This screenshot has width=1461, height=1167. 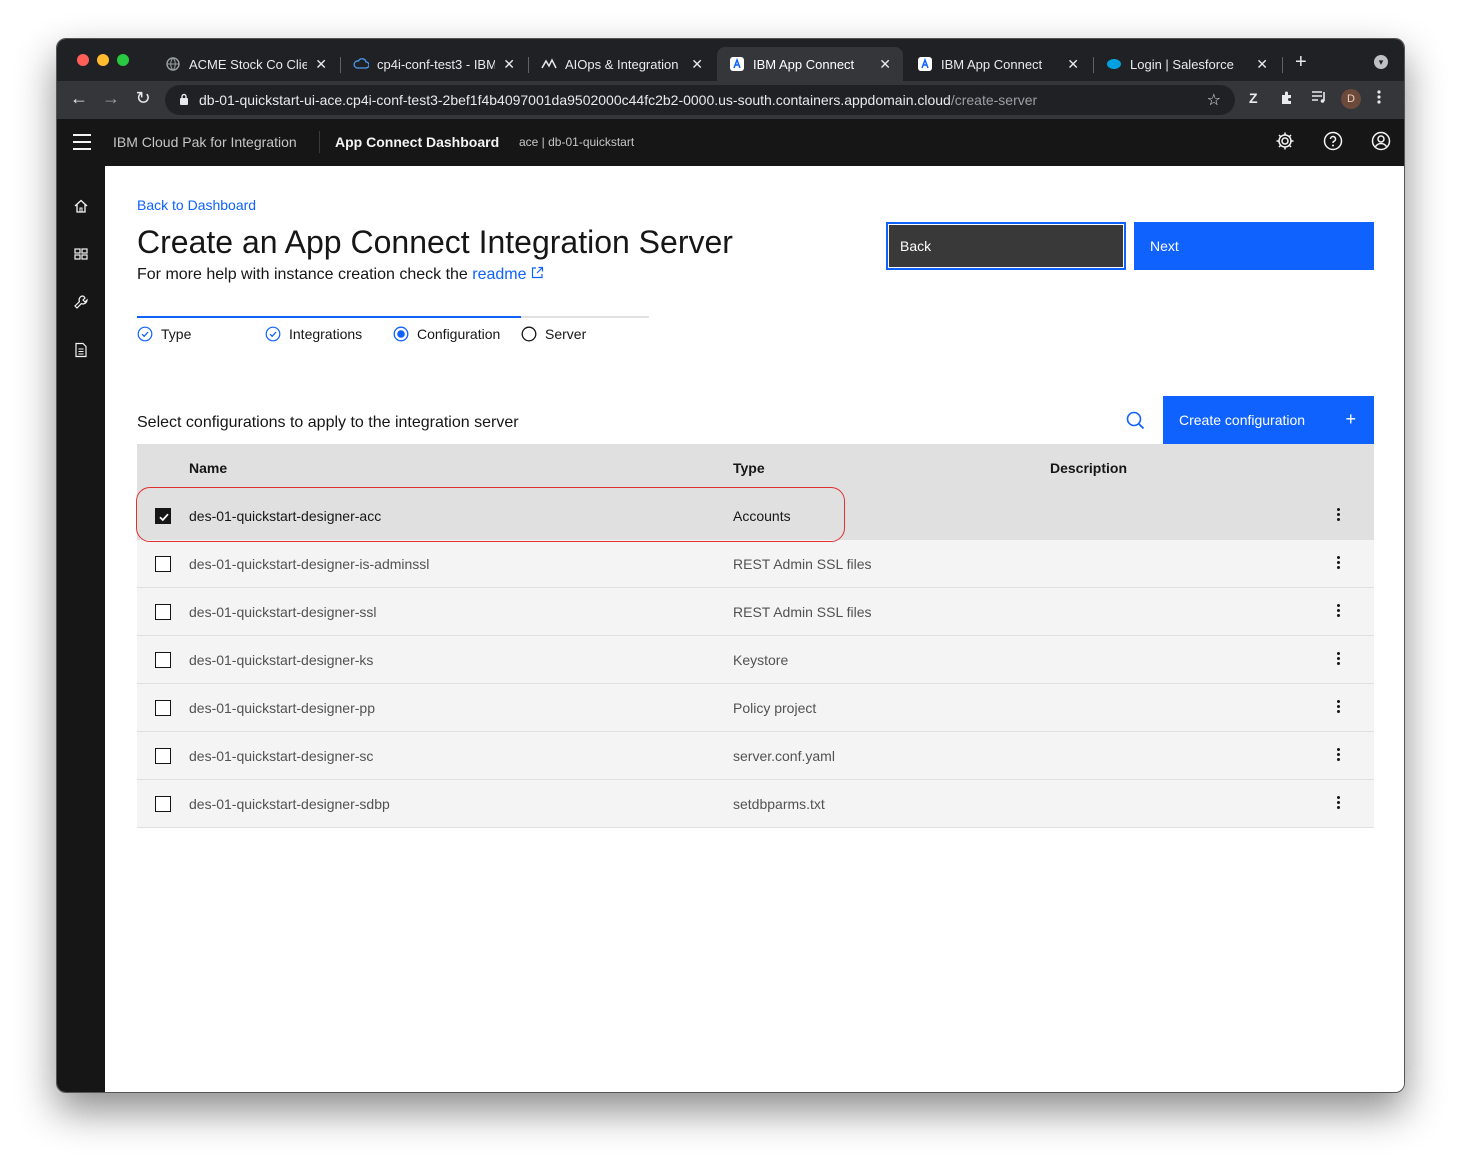 I want to click on user-avatar-icon, so click(x=1382, y=142).